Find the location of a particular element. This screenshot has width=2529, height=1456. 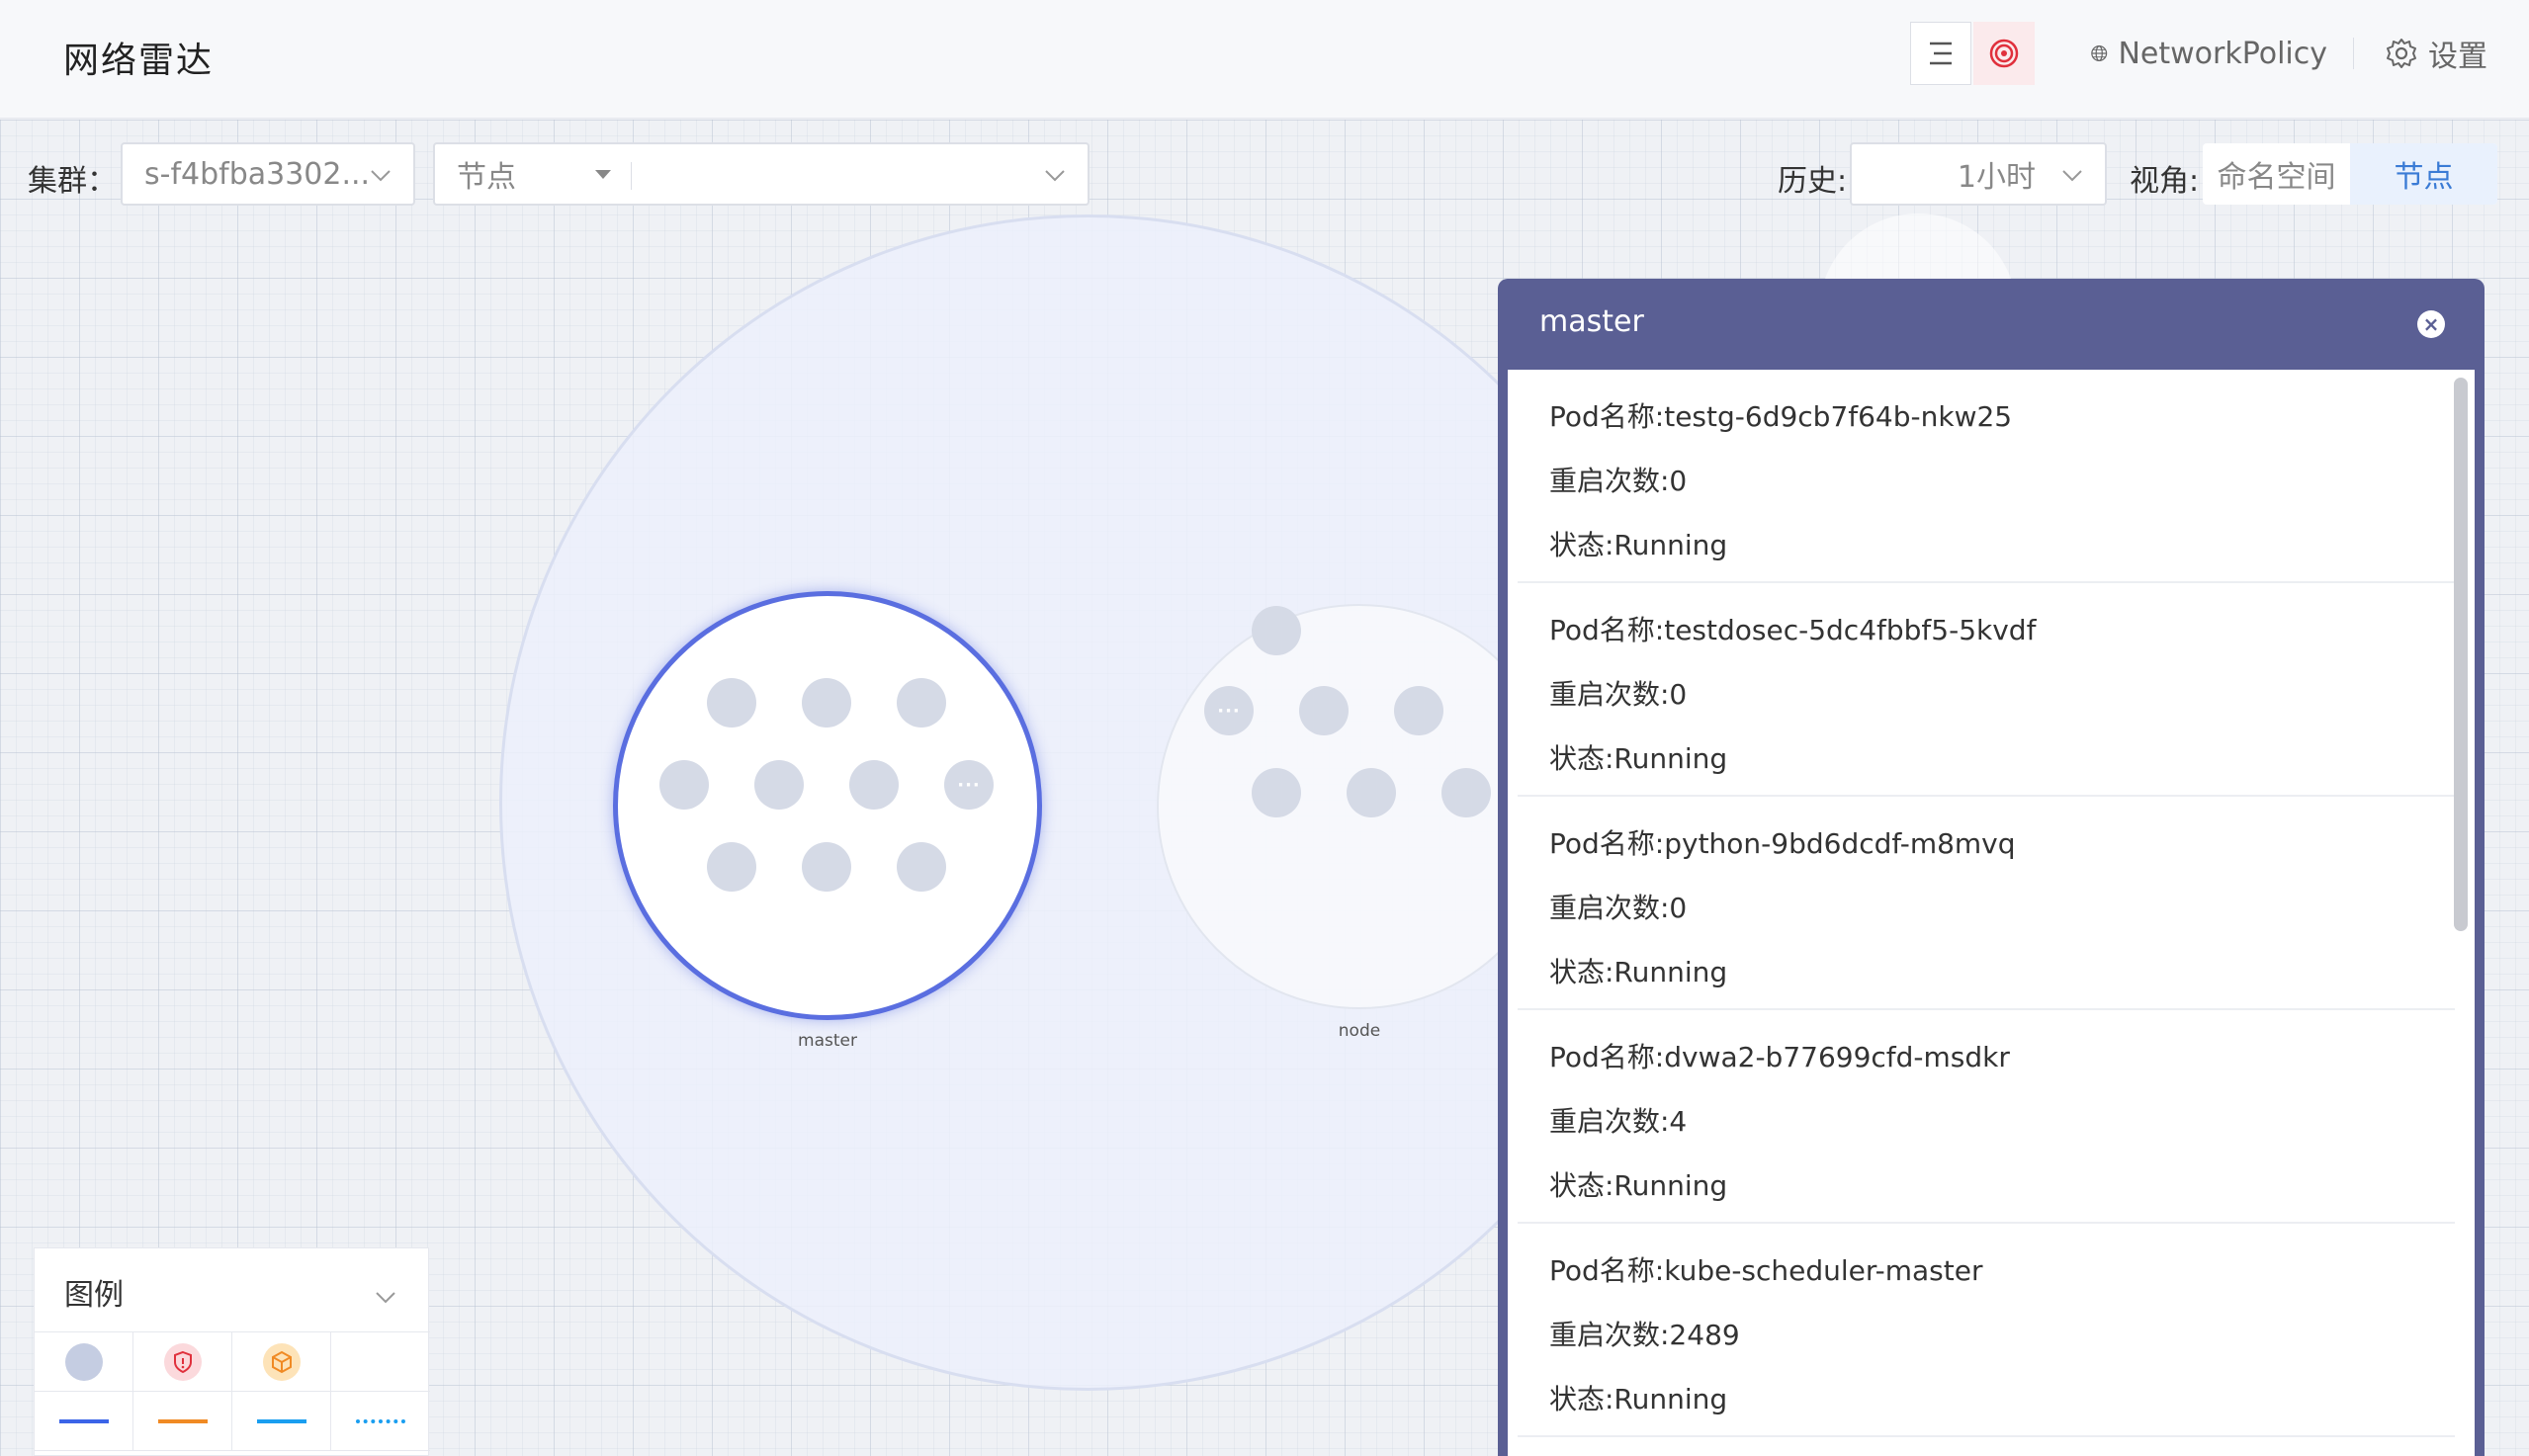

pod-name: Pod名称:python-9bd6dcdf-m8mvq is located at coordinates (1782, 843).